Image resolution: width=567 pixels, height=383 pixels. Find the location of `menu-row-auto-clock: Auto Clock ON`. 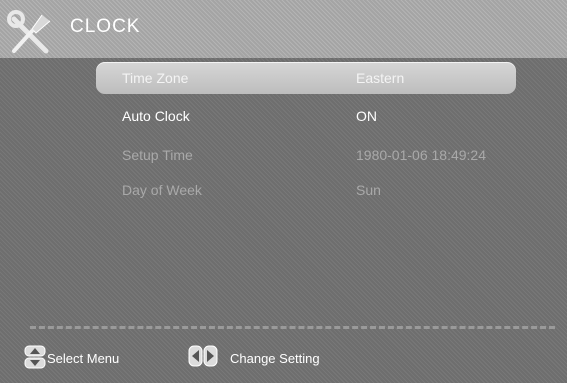

menu-row-auto-clock: Auto Clock ON is located at coordinates (326, 116).